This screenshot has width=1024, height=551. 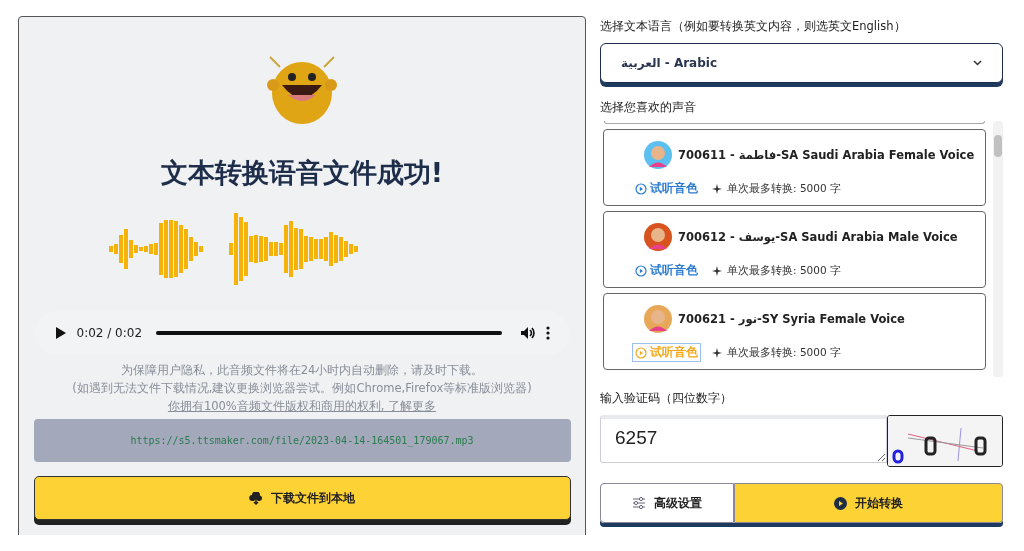 What do you see at coordinates (945, 441) in the screenshot?
I see `captcha-image` at bounding box center [945, 441].